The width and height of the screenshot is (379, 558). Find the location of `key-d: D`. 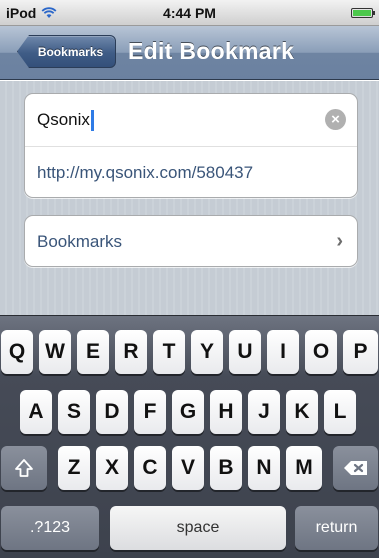

key-d: D is located at coordinates (112, 412).